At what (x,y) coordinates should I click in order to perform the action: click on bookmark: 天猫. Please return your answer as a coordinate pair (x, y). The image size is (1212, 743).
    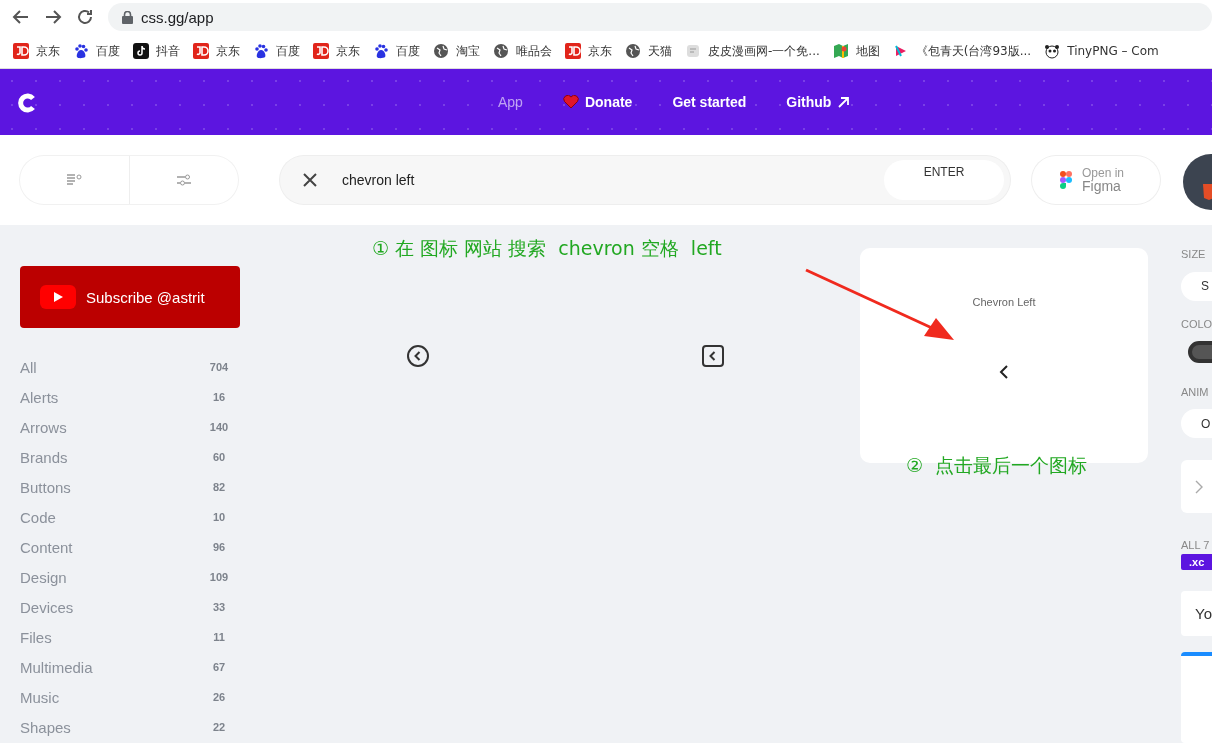
    Looking at the image, I should click on (648, 51).